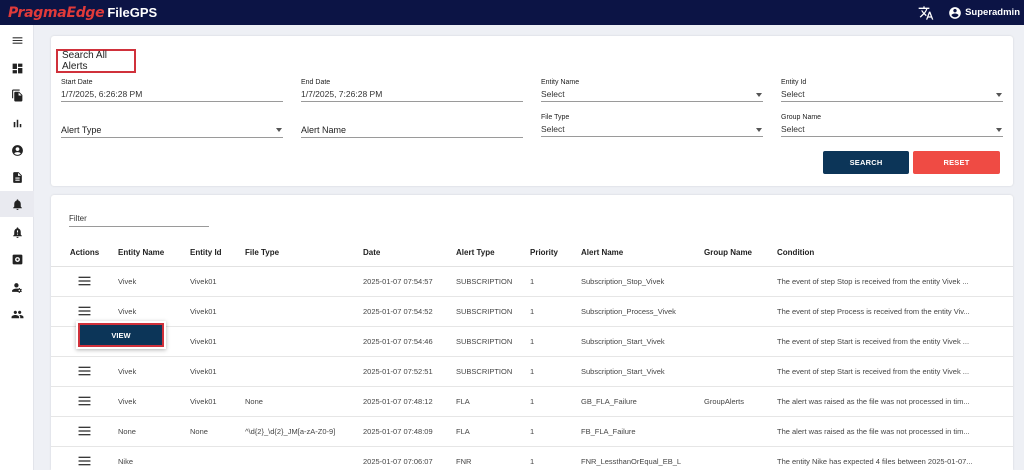  I want to click on entity-name-field: Entity Name Select, so click(652, 90).